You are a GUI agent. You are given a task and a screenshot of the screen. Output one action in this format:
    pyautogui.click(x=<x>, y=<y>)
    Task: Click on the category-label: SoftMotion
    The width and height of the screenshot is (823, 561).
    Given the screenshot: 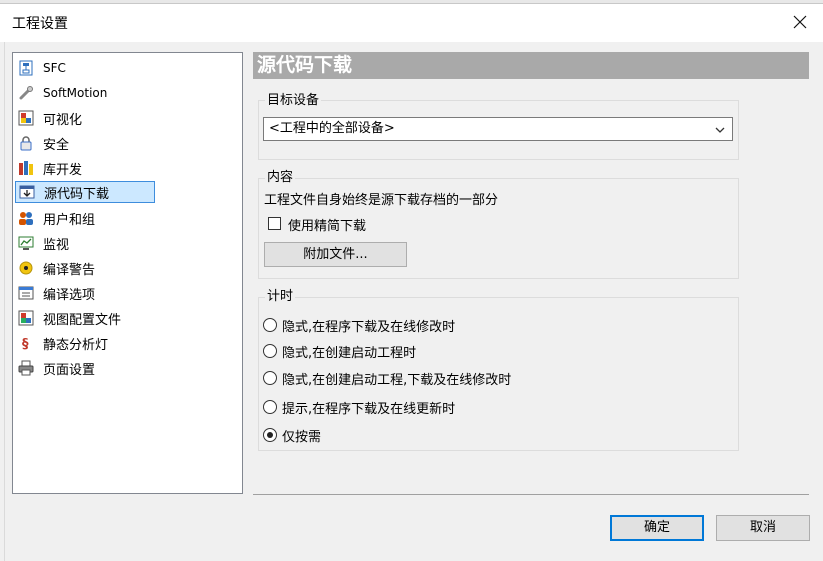 What is the action you would take?
    pyautogui.click(x=75, y=93)
    